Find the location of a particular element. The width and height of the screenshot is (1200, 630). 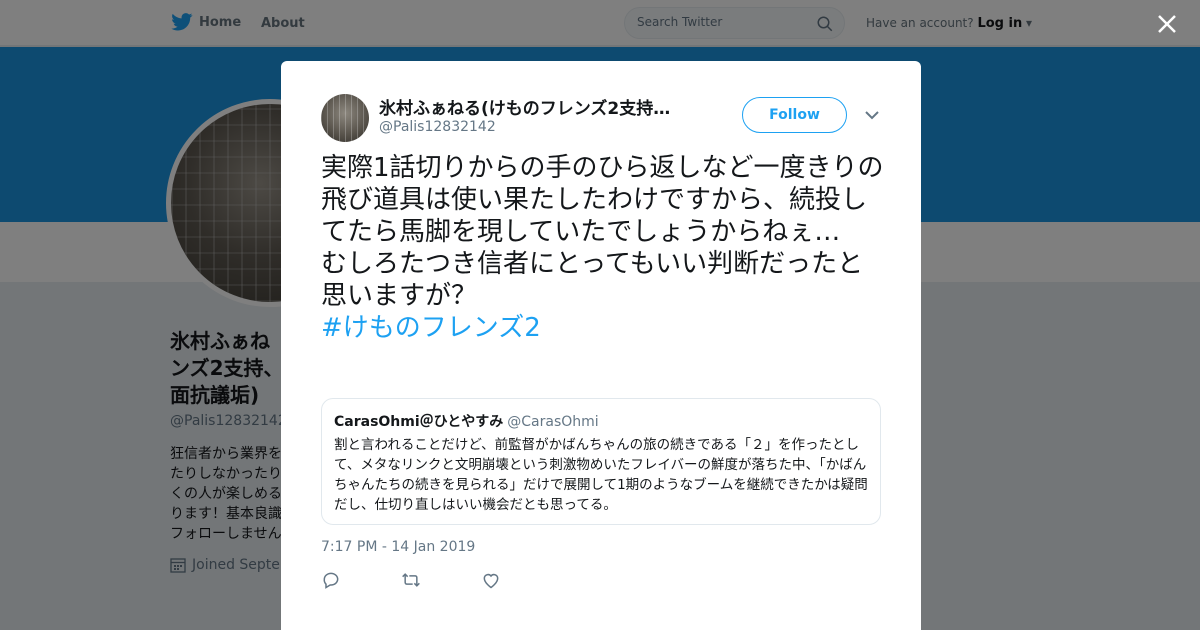

heart-icon is located at coordinates (491, 580).